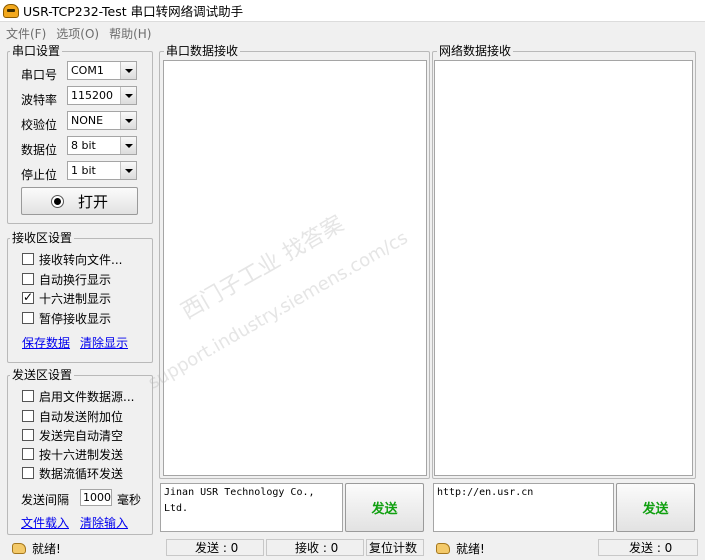  I want to click on right-send-count-text: 发送 : 0, so click(651, 548).